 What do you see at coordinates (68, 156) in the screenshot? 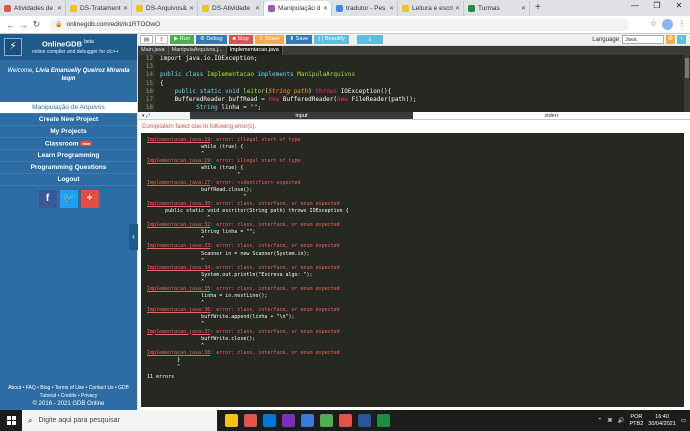
I see `sidebar-item-learn: Learn Programming` at bounding box center [68, 156].